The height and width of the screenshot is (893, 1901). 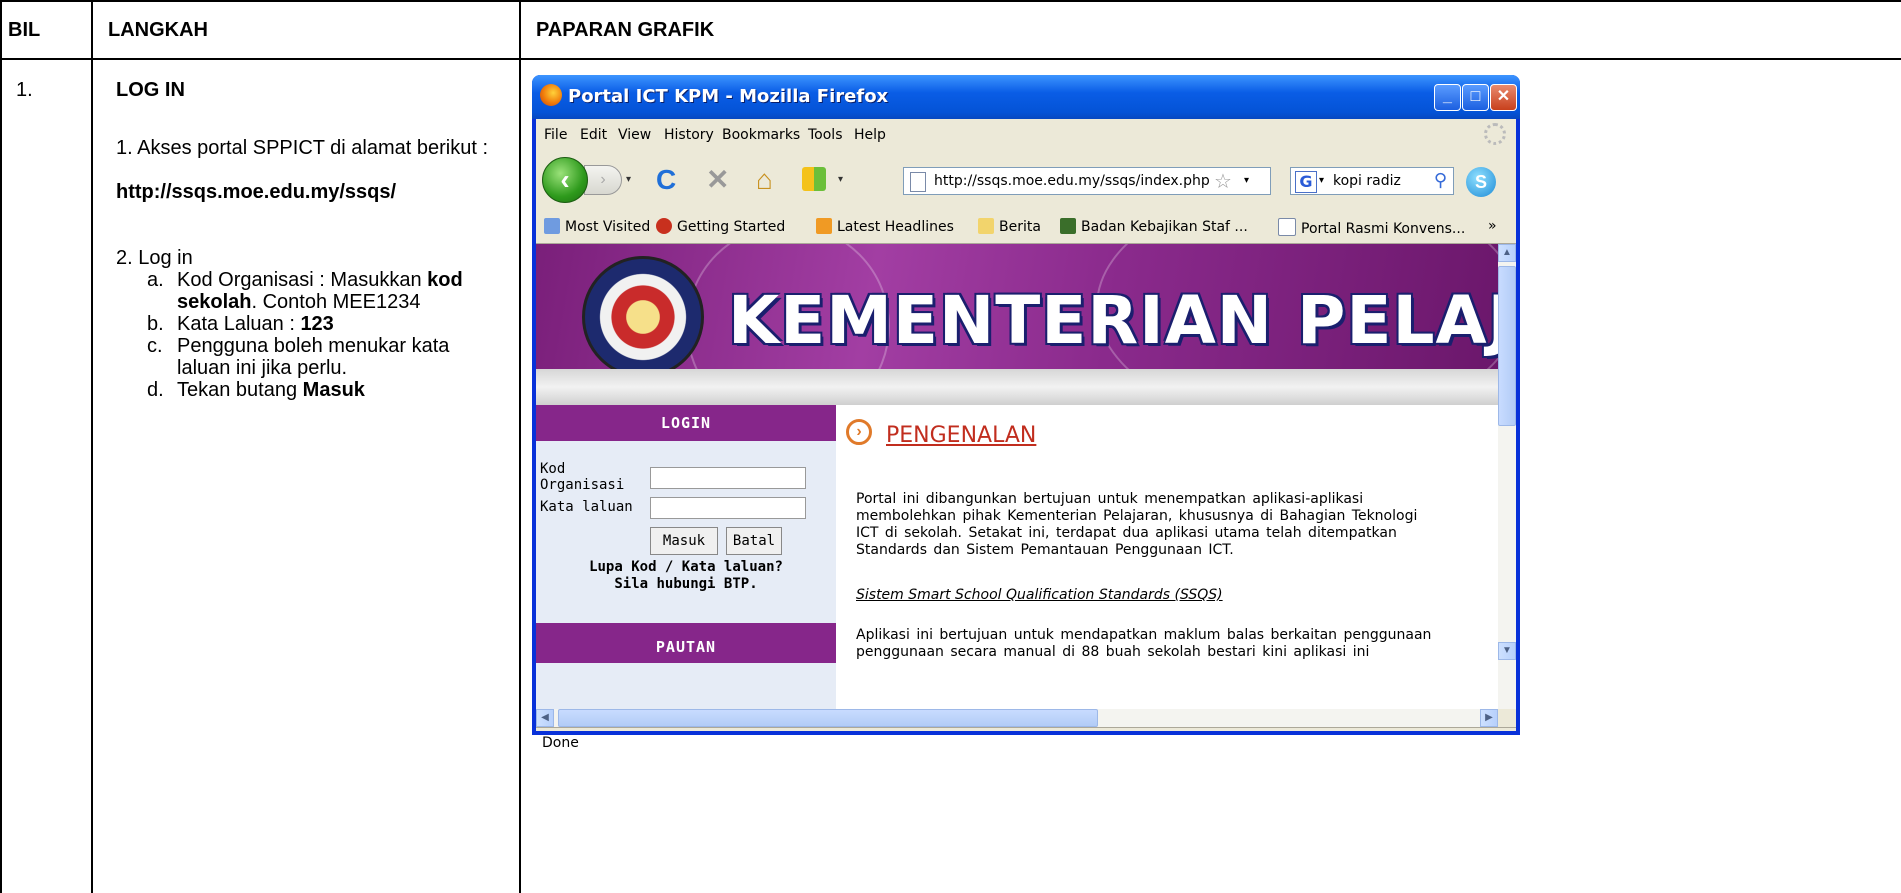 What do you see at coordinates (1475, 97) in the screenshot?
I see `maximize-button: □` at bounding box center [1475, 97].